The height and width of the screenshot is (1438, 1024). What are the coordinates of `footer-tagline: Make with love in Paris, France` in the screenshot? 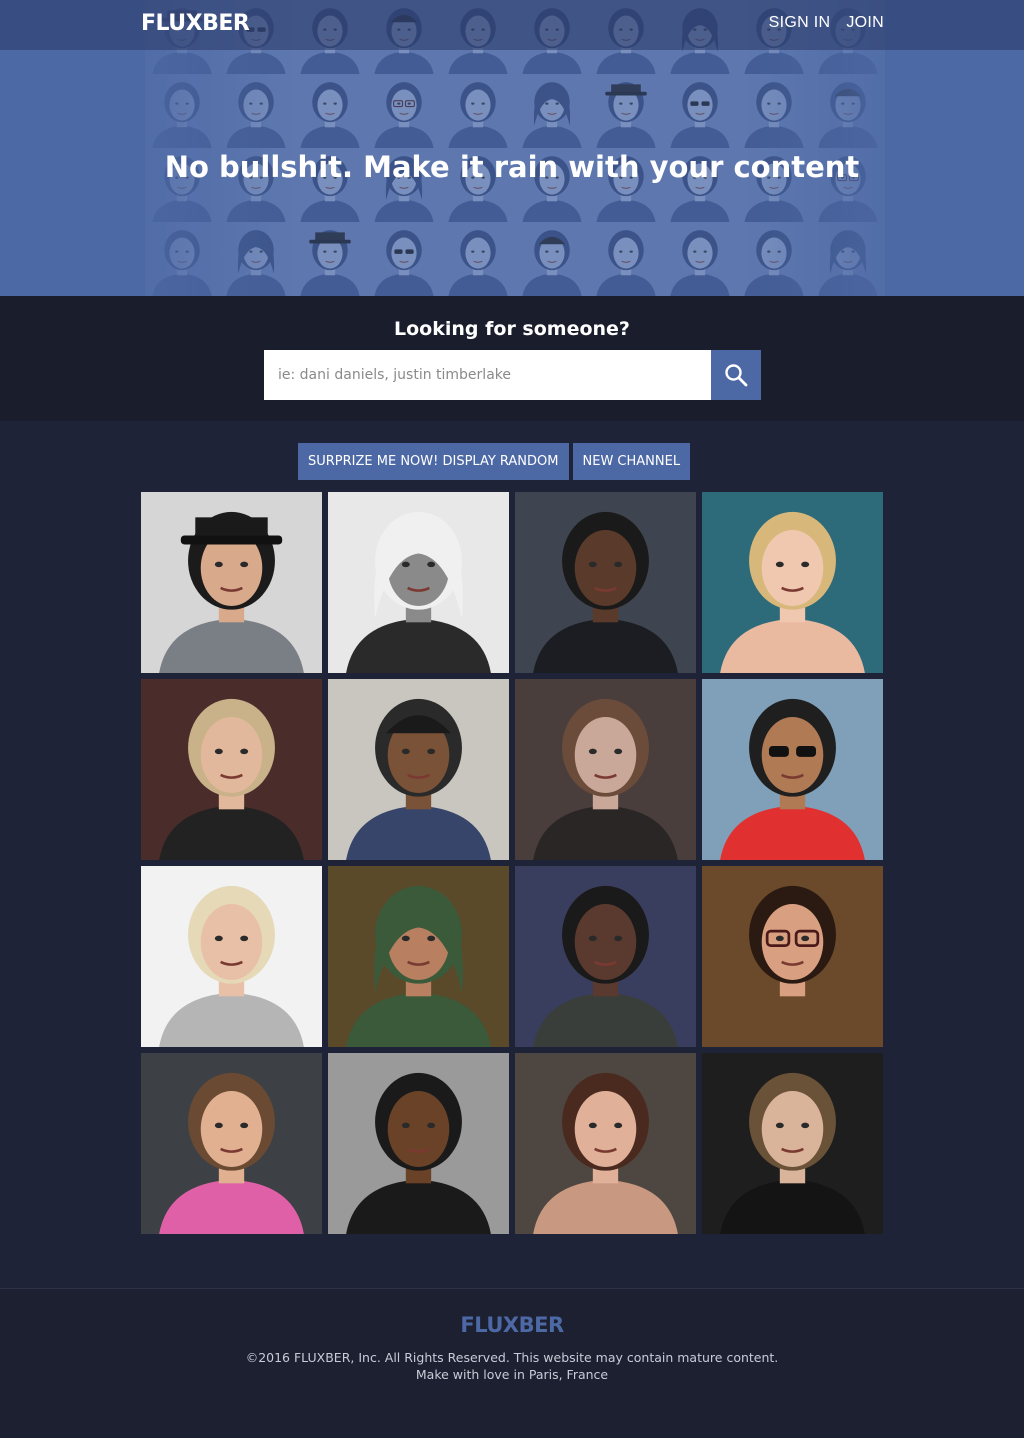 It's located at (512, 1374).